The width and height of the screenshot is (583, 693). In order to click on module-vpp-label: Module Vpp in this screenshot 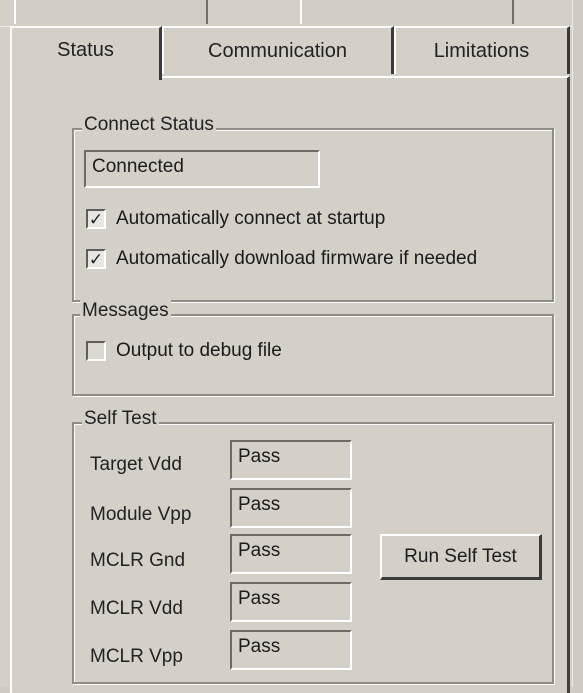, I will do `click(141, 514)`.